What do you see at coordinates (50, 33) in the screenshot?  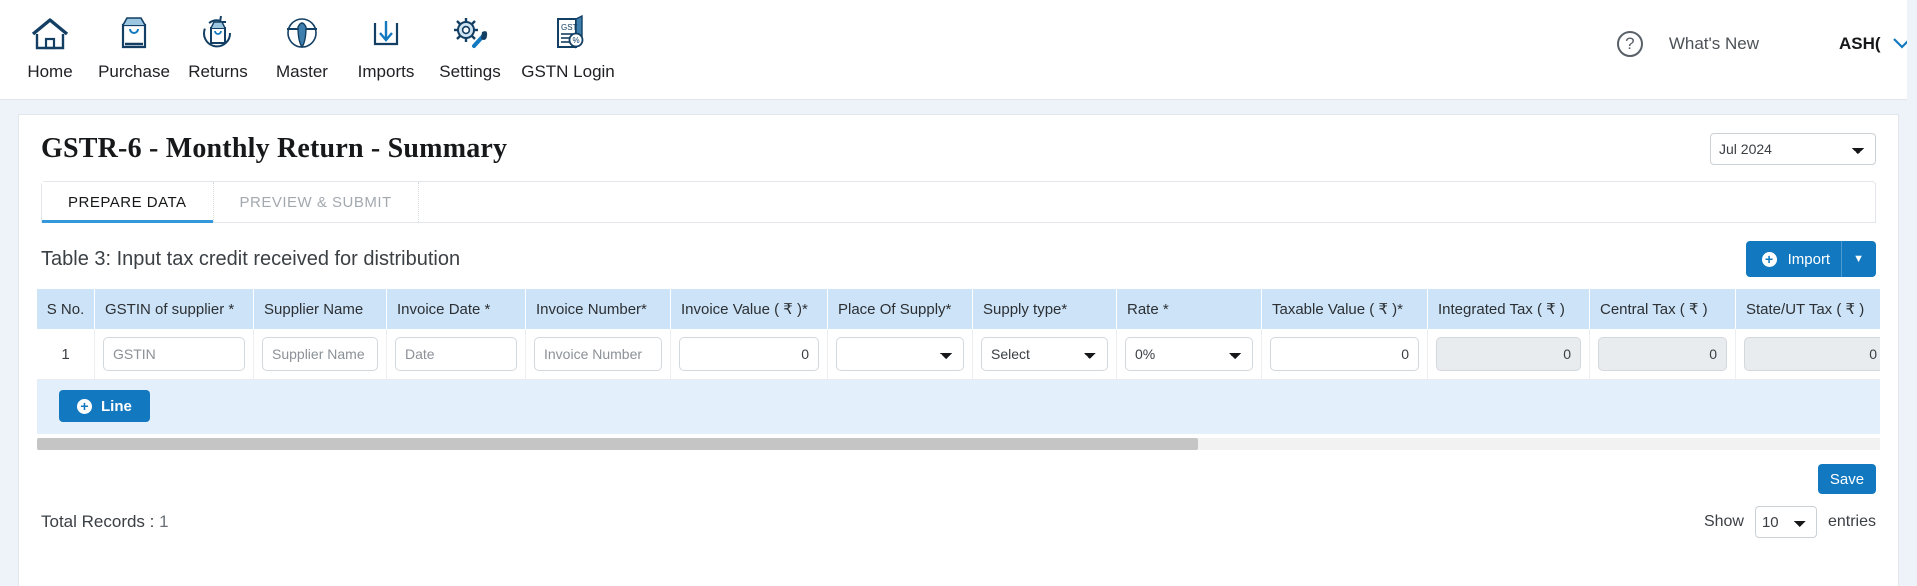 I see `home-icon` at bounding box center [50, 33].